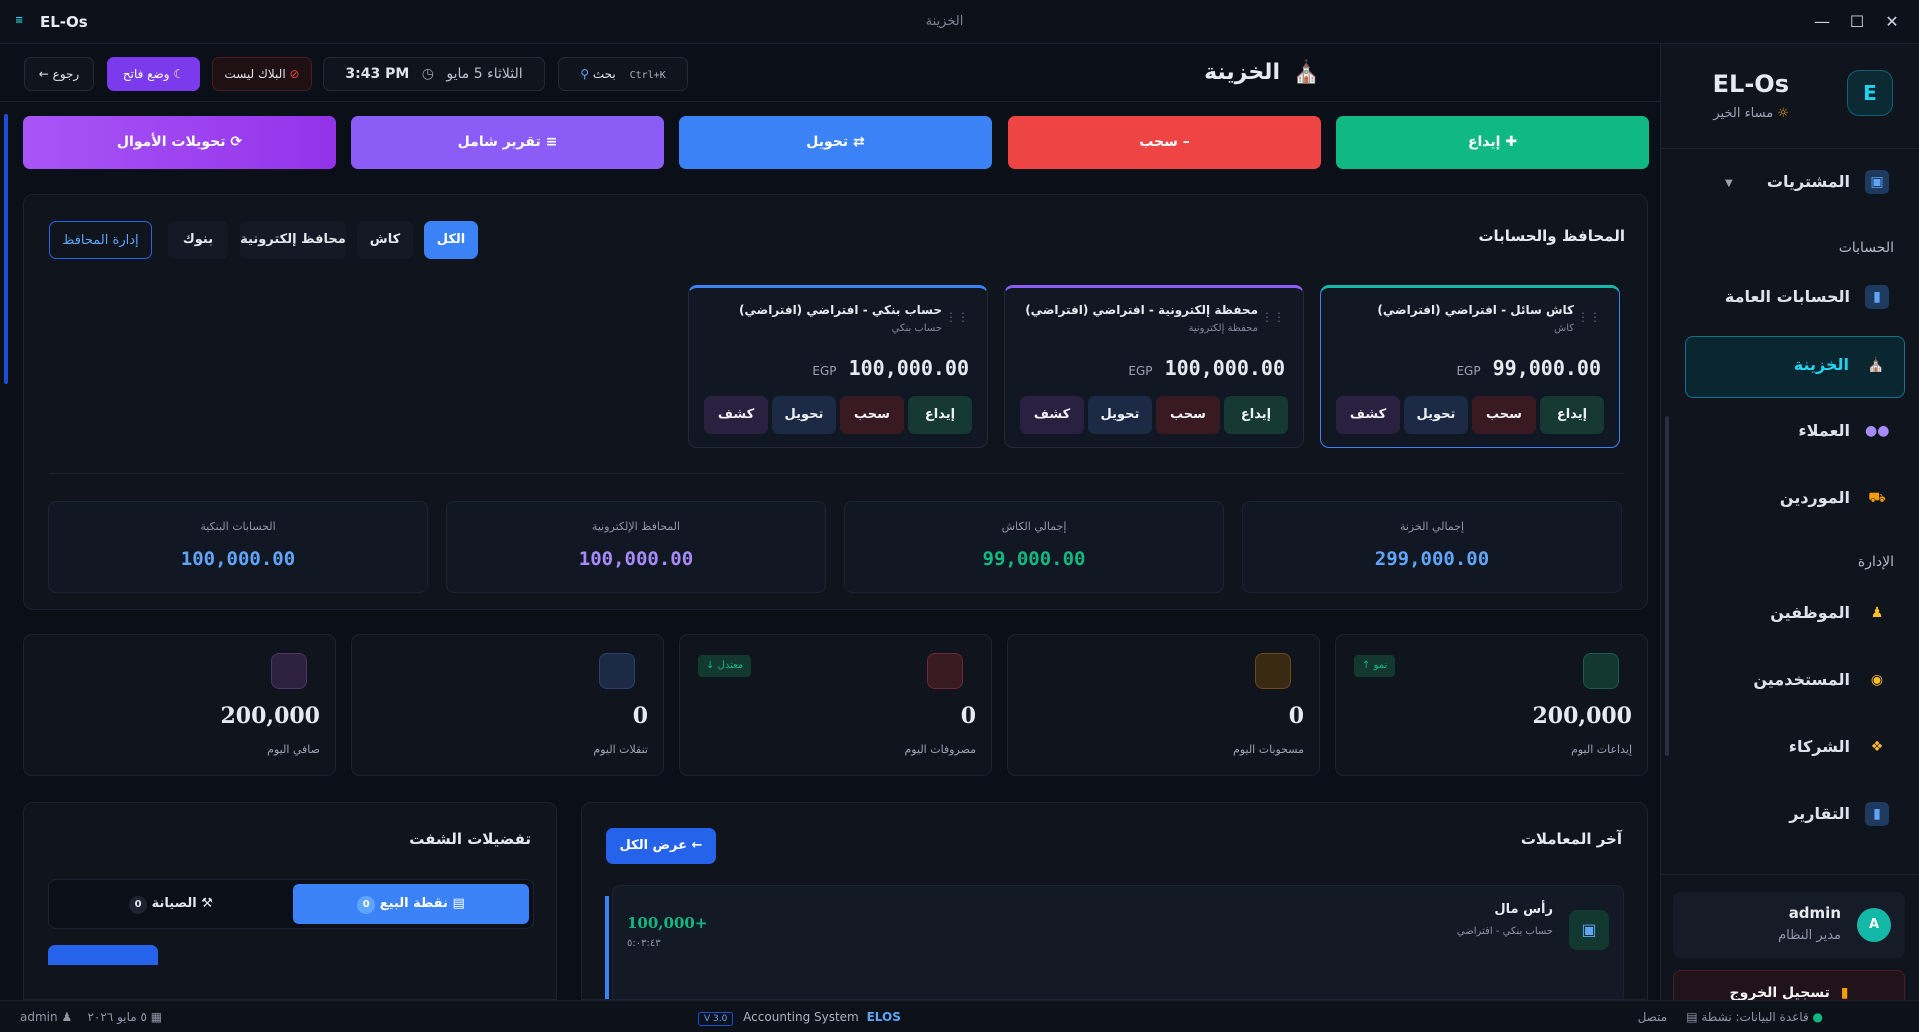 This screenshot has height=1032, width=1919. Describe the element at coordinates (623, 74) in the screenshot. I see `search-button: ⚲ بحث Ctrl+K` at that location.